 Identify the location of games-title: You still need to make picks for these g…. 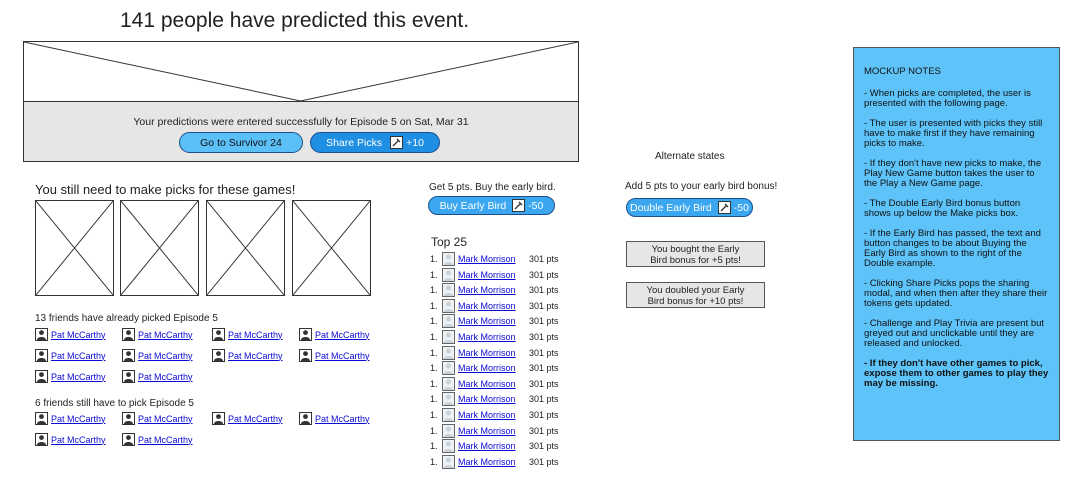
(165, 189).